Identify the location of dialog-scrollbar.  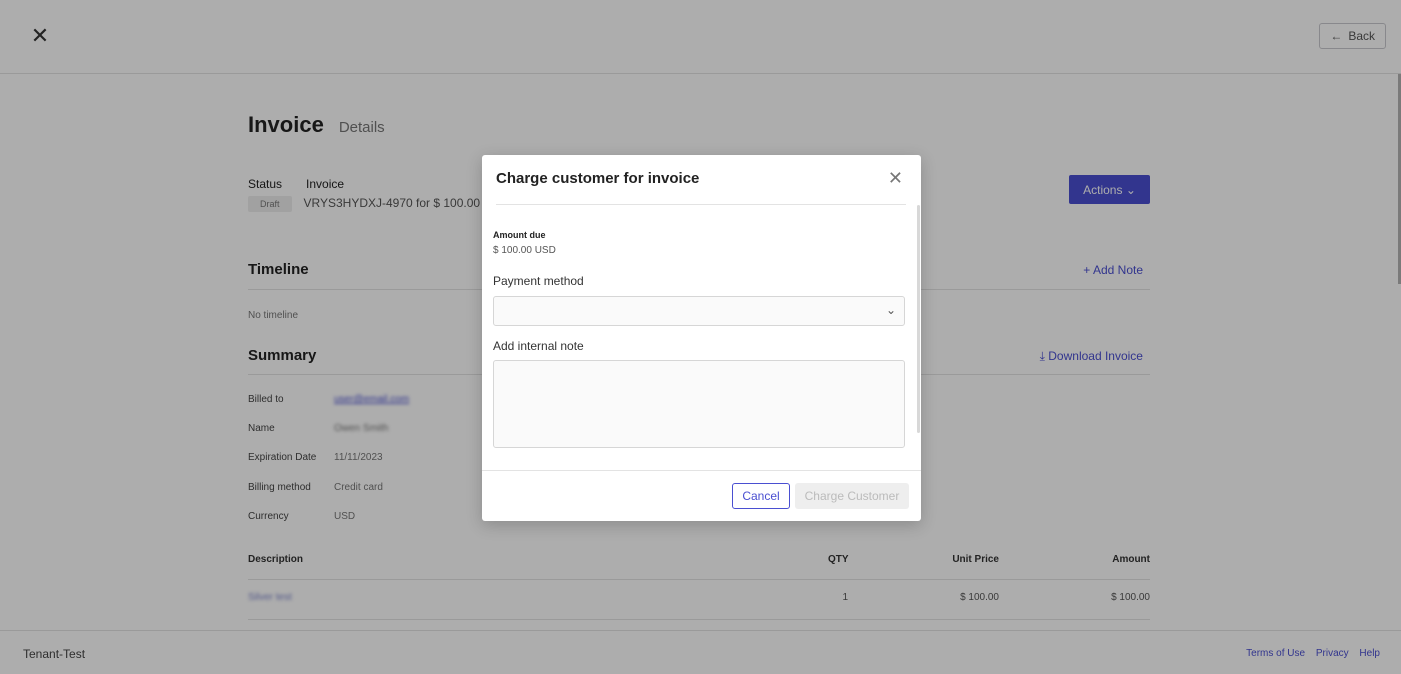
(918, 319).